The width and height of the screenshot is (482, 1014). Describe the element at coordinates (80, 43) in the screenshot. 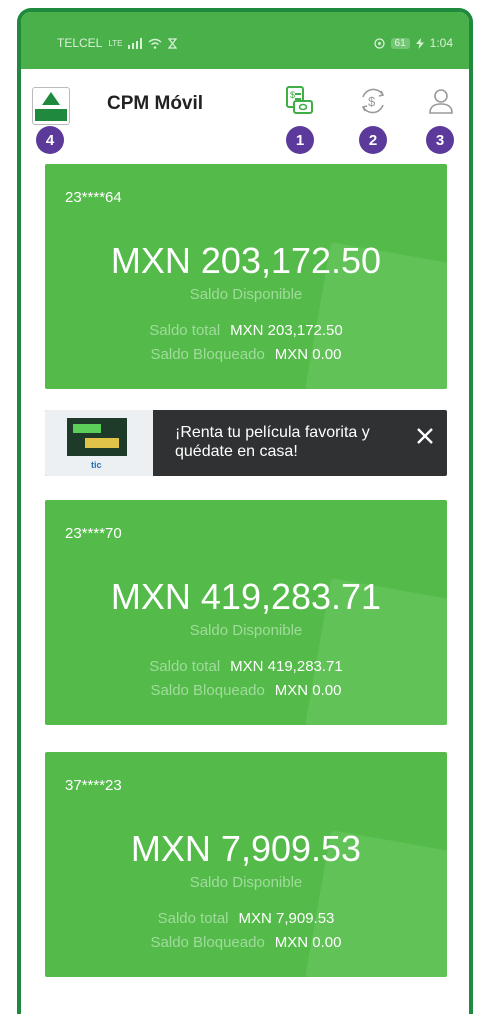

I see `carrier-label: TELCEL` at that location.